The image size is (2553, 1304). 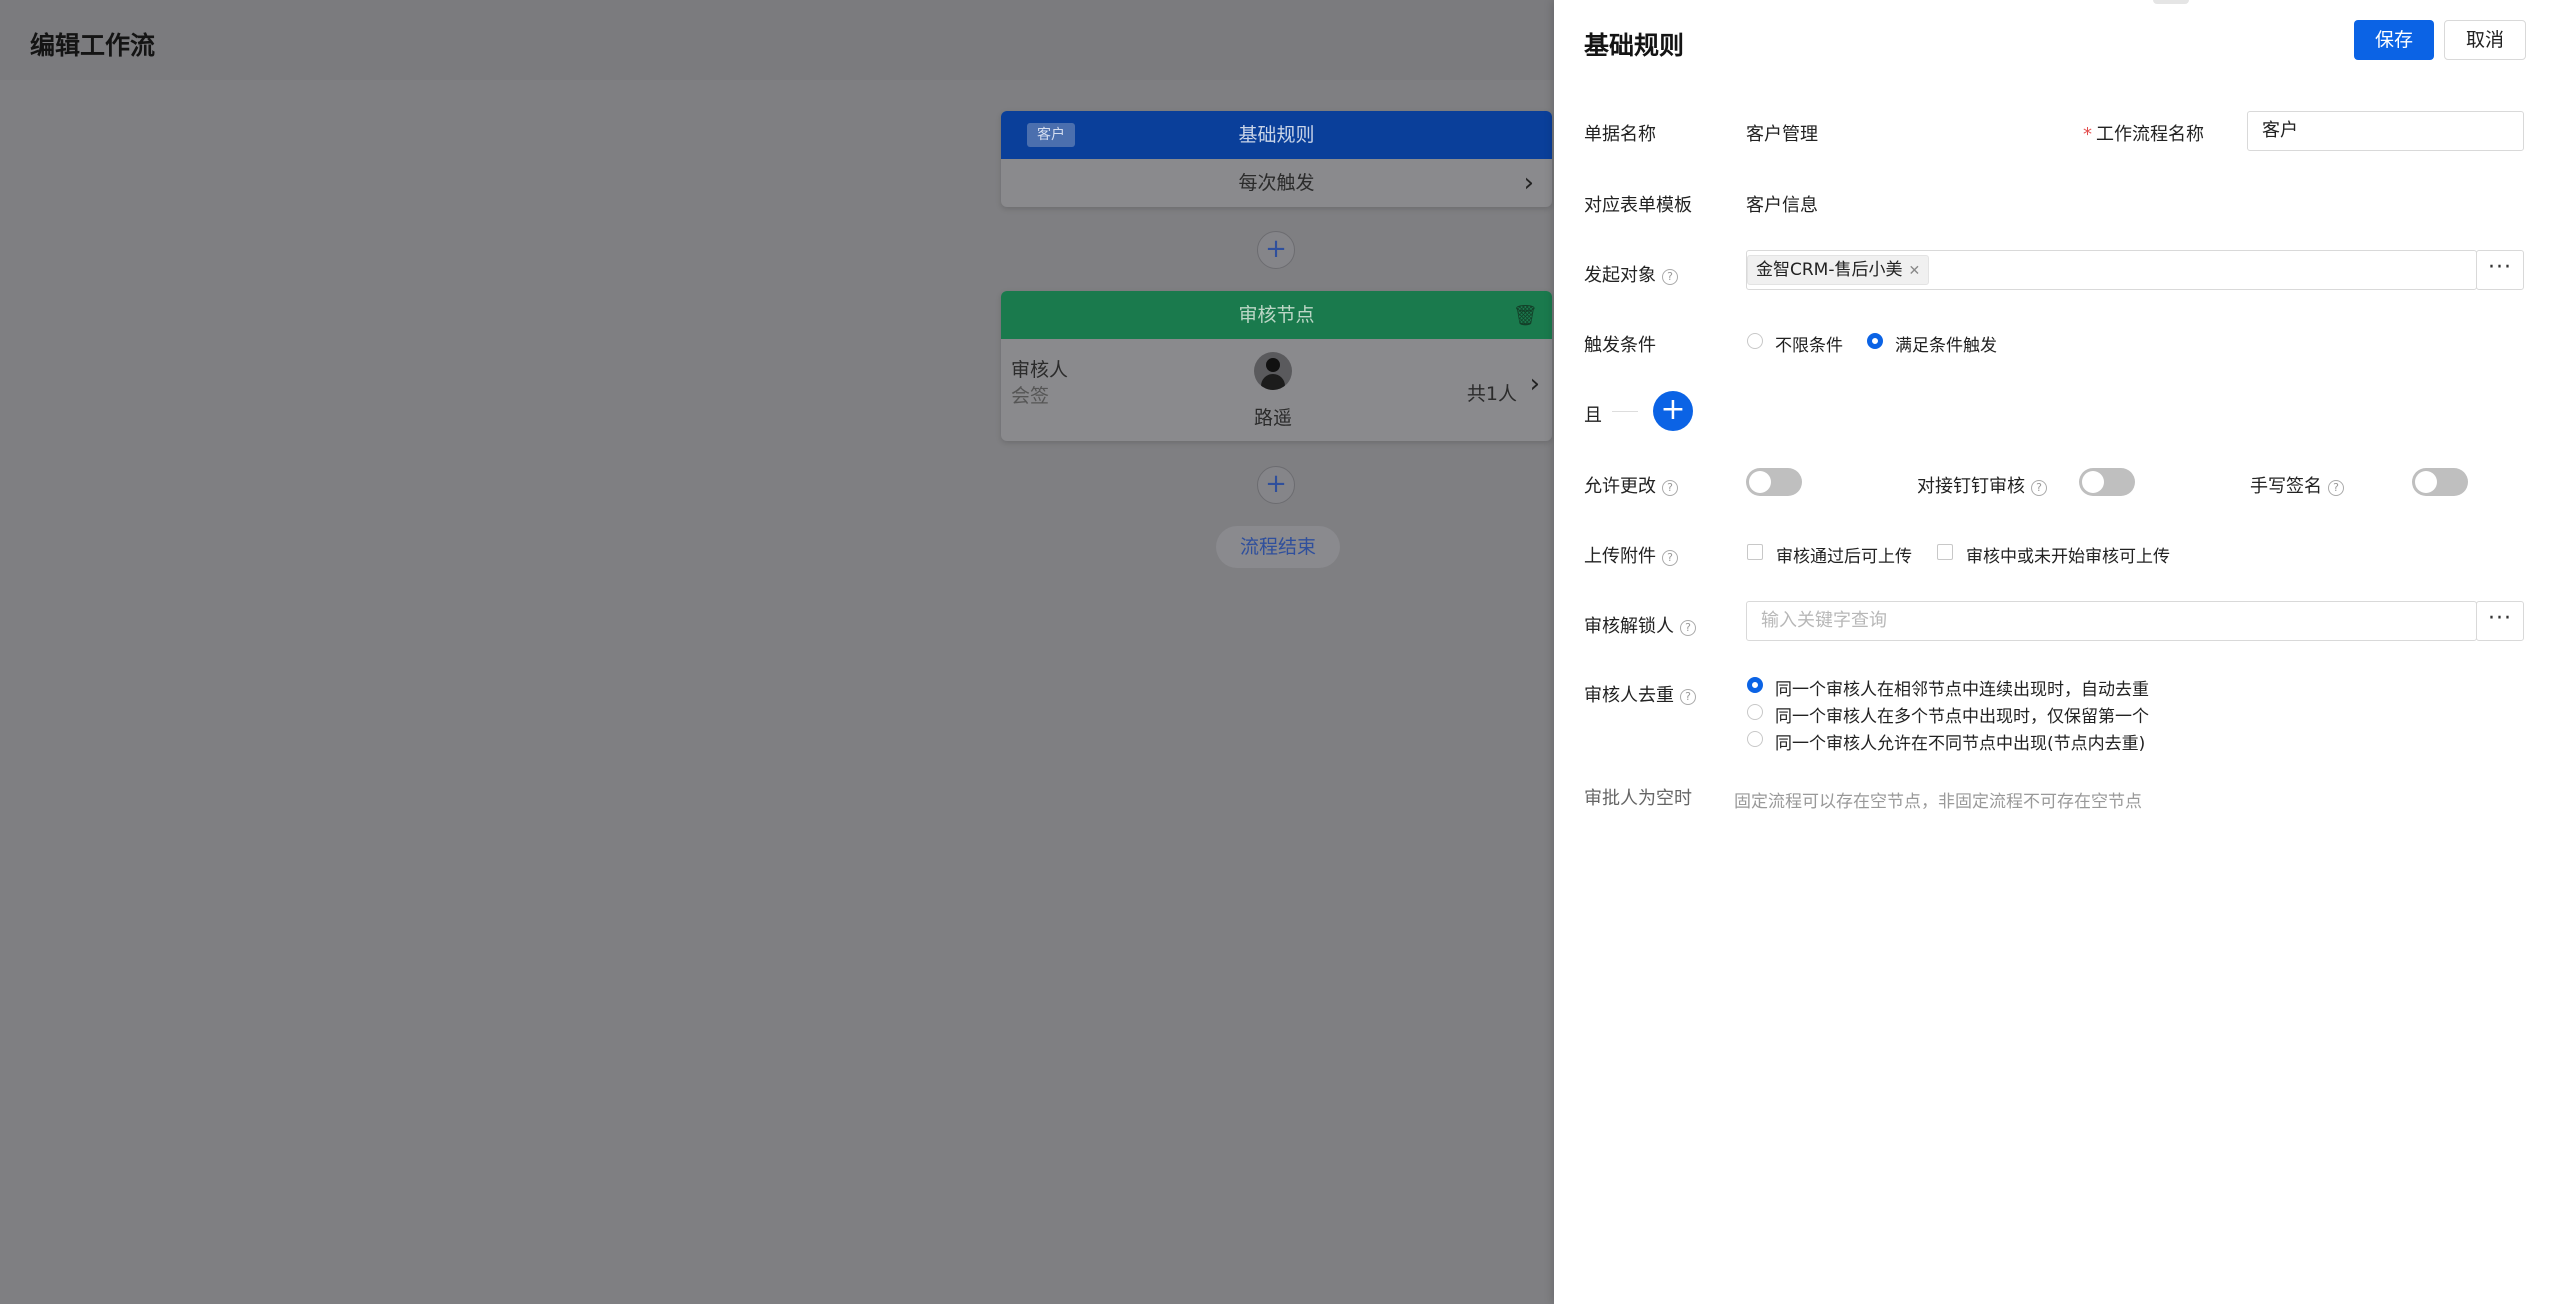 What do you see at coordinates (1755, 685) in the screenshot?
I see `dedup-option-adjacent` at bounding box center [1755, 685].